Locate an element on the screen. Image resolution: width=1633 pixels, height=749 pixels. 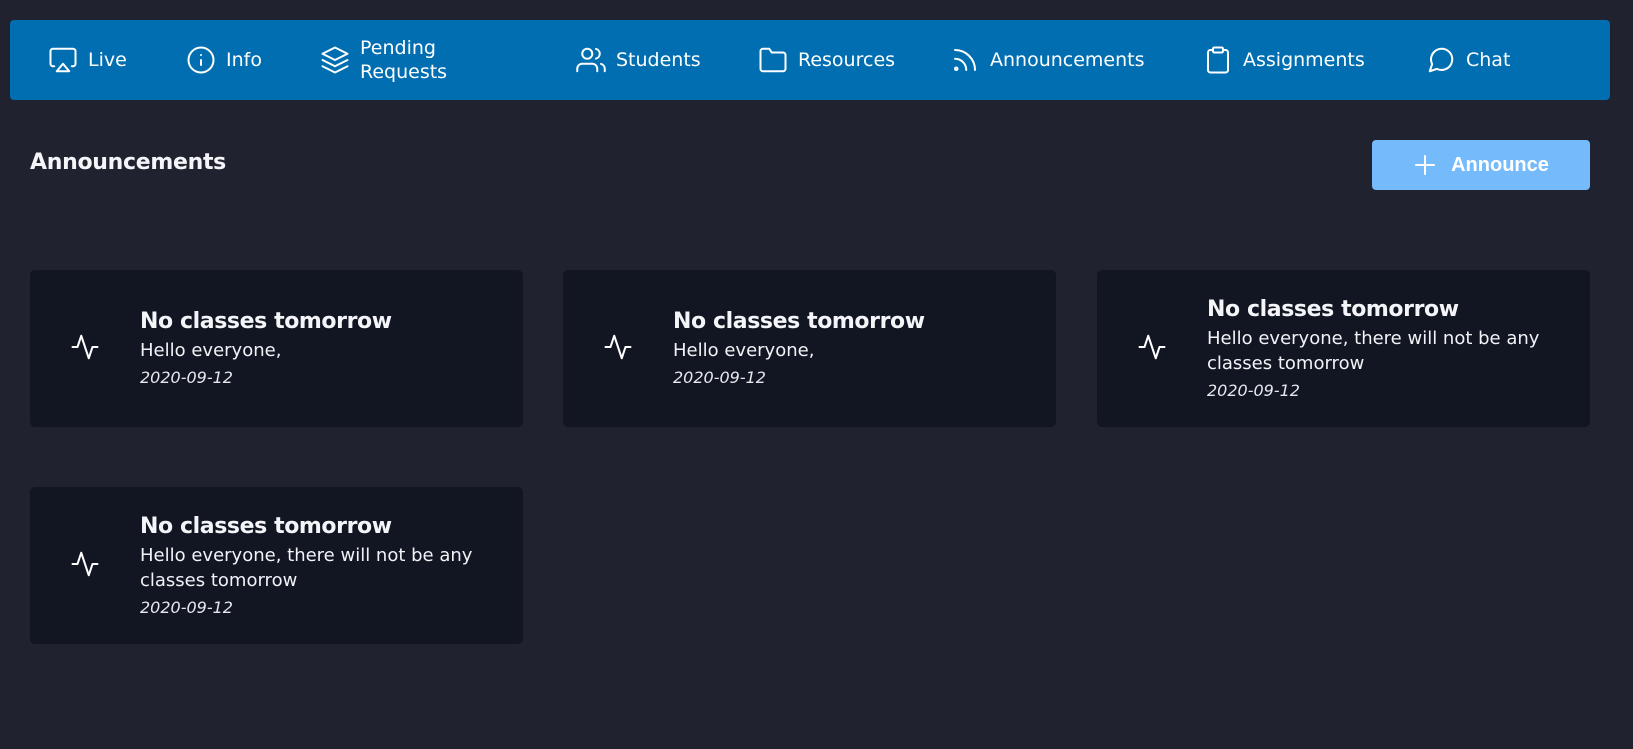
nav-item-assignments: Assignments is located at coordinates (1284, 60).